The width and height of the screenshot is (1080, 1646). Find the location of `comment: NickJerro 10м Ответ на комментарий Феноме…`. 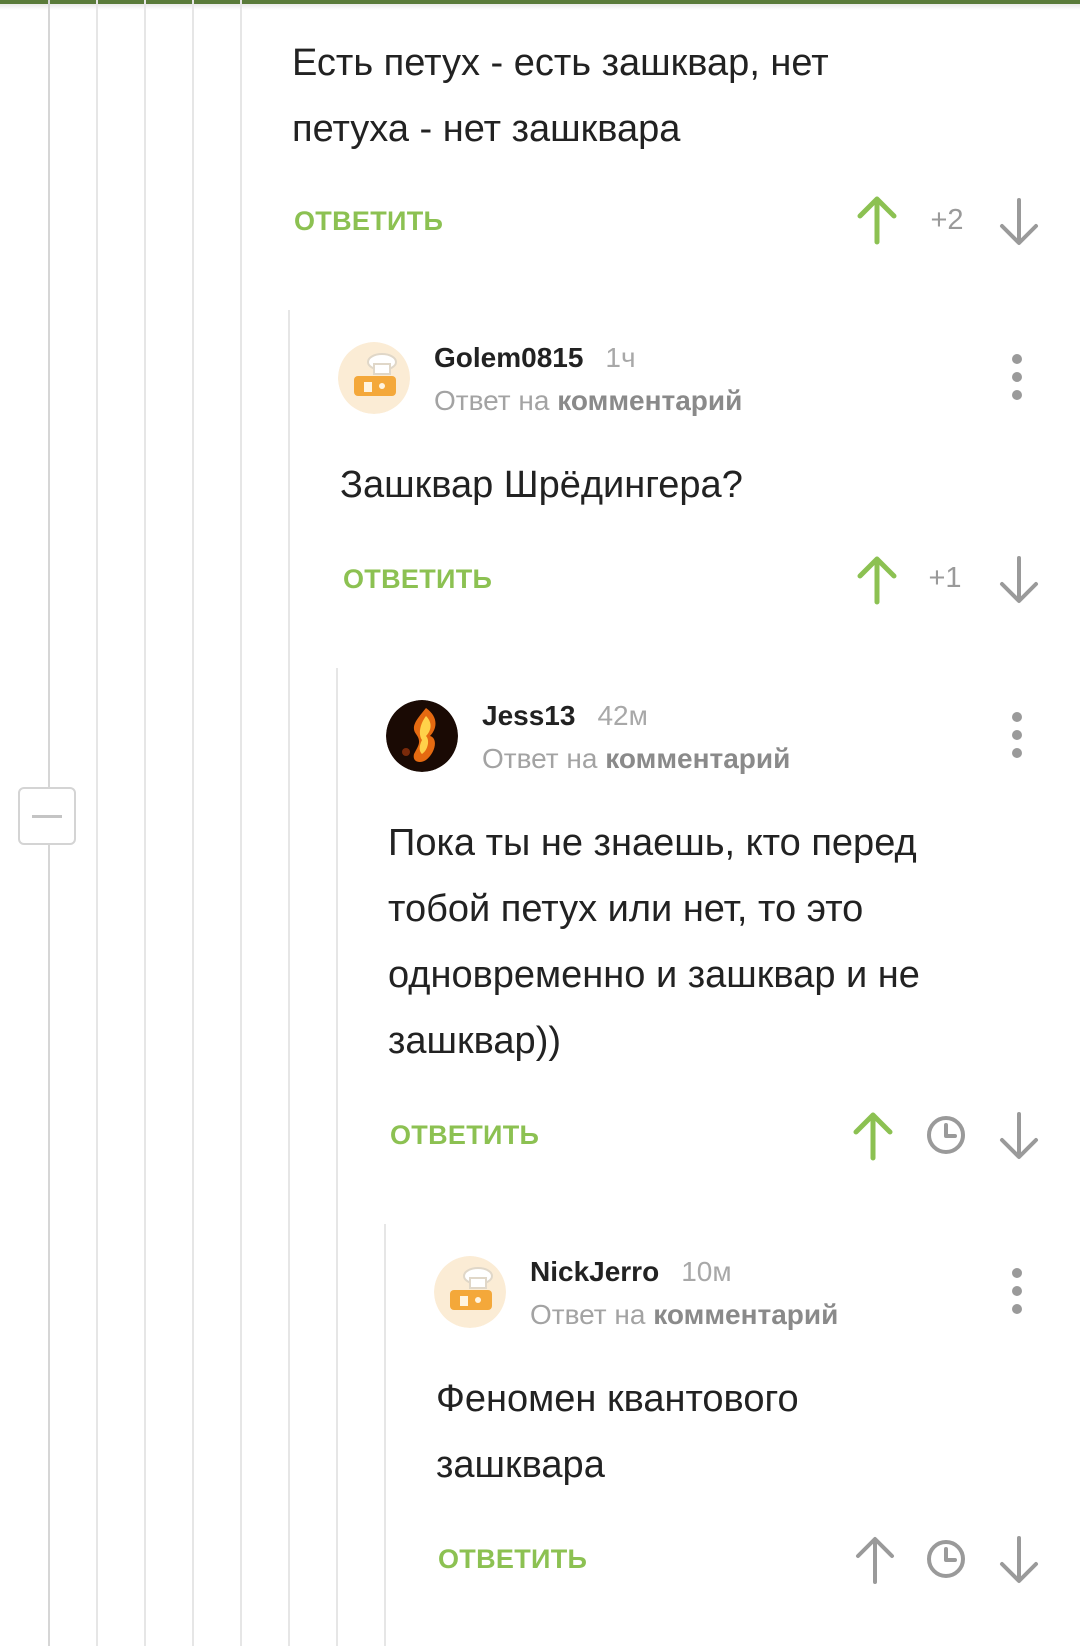

comment: NickJerro 10м Ответ на комментарий Феноме… is located at coordinates (754, 1451).